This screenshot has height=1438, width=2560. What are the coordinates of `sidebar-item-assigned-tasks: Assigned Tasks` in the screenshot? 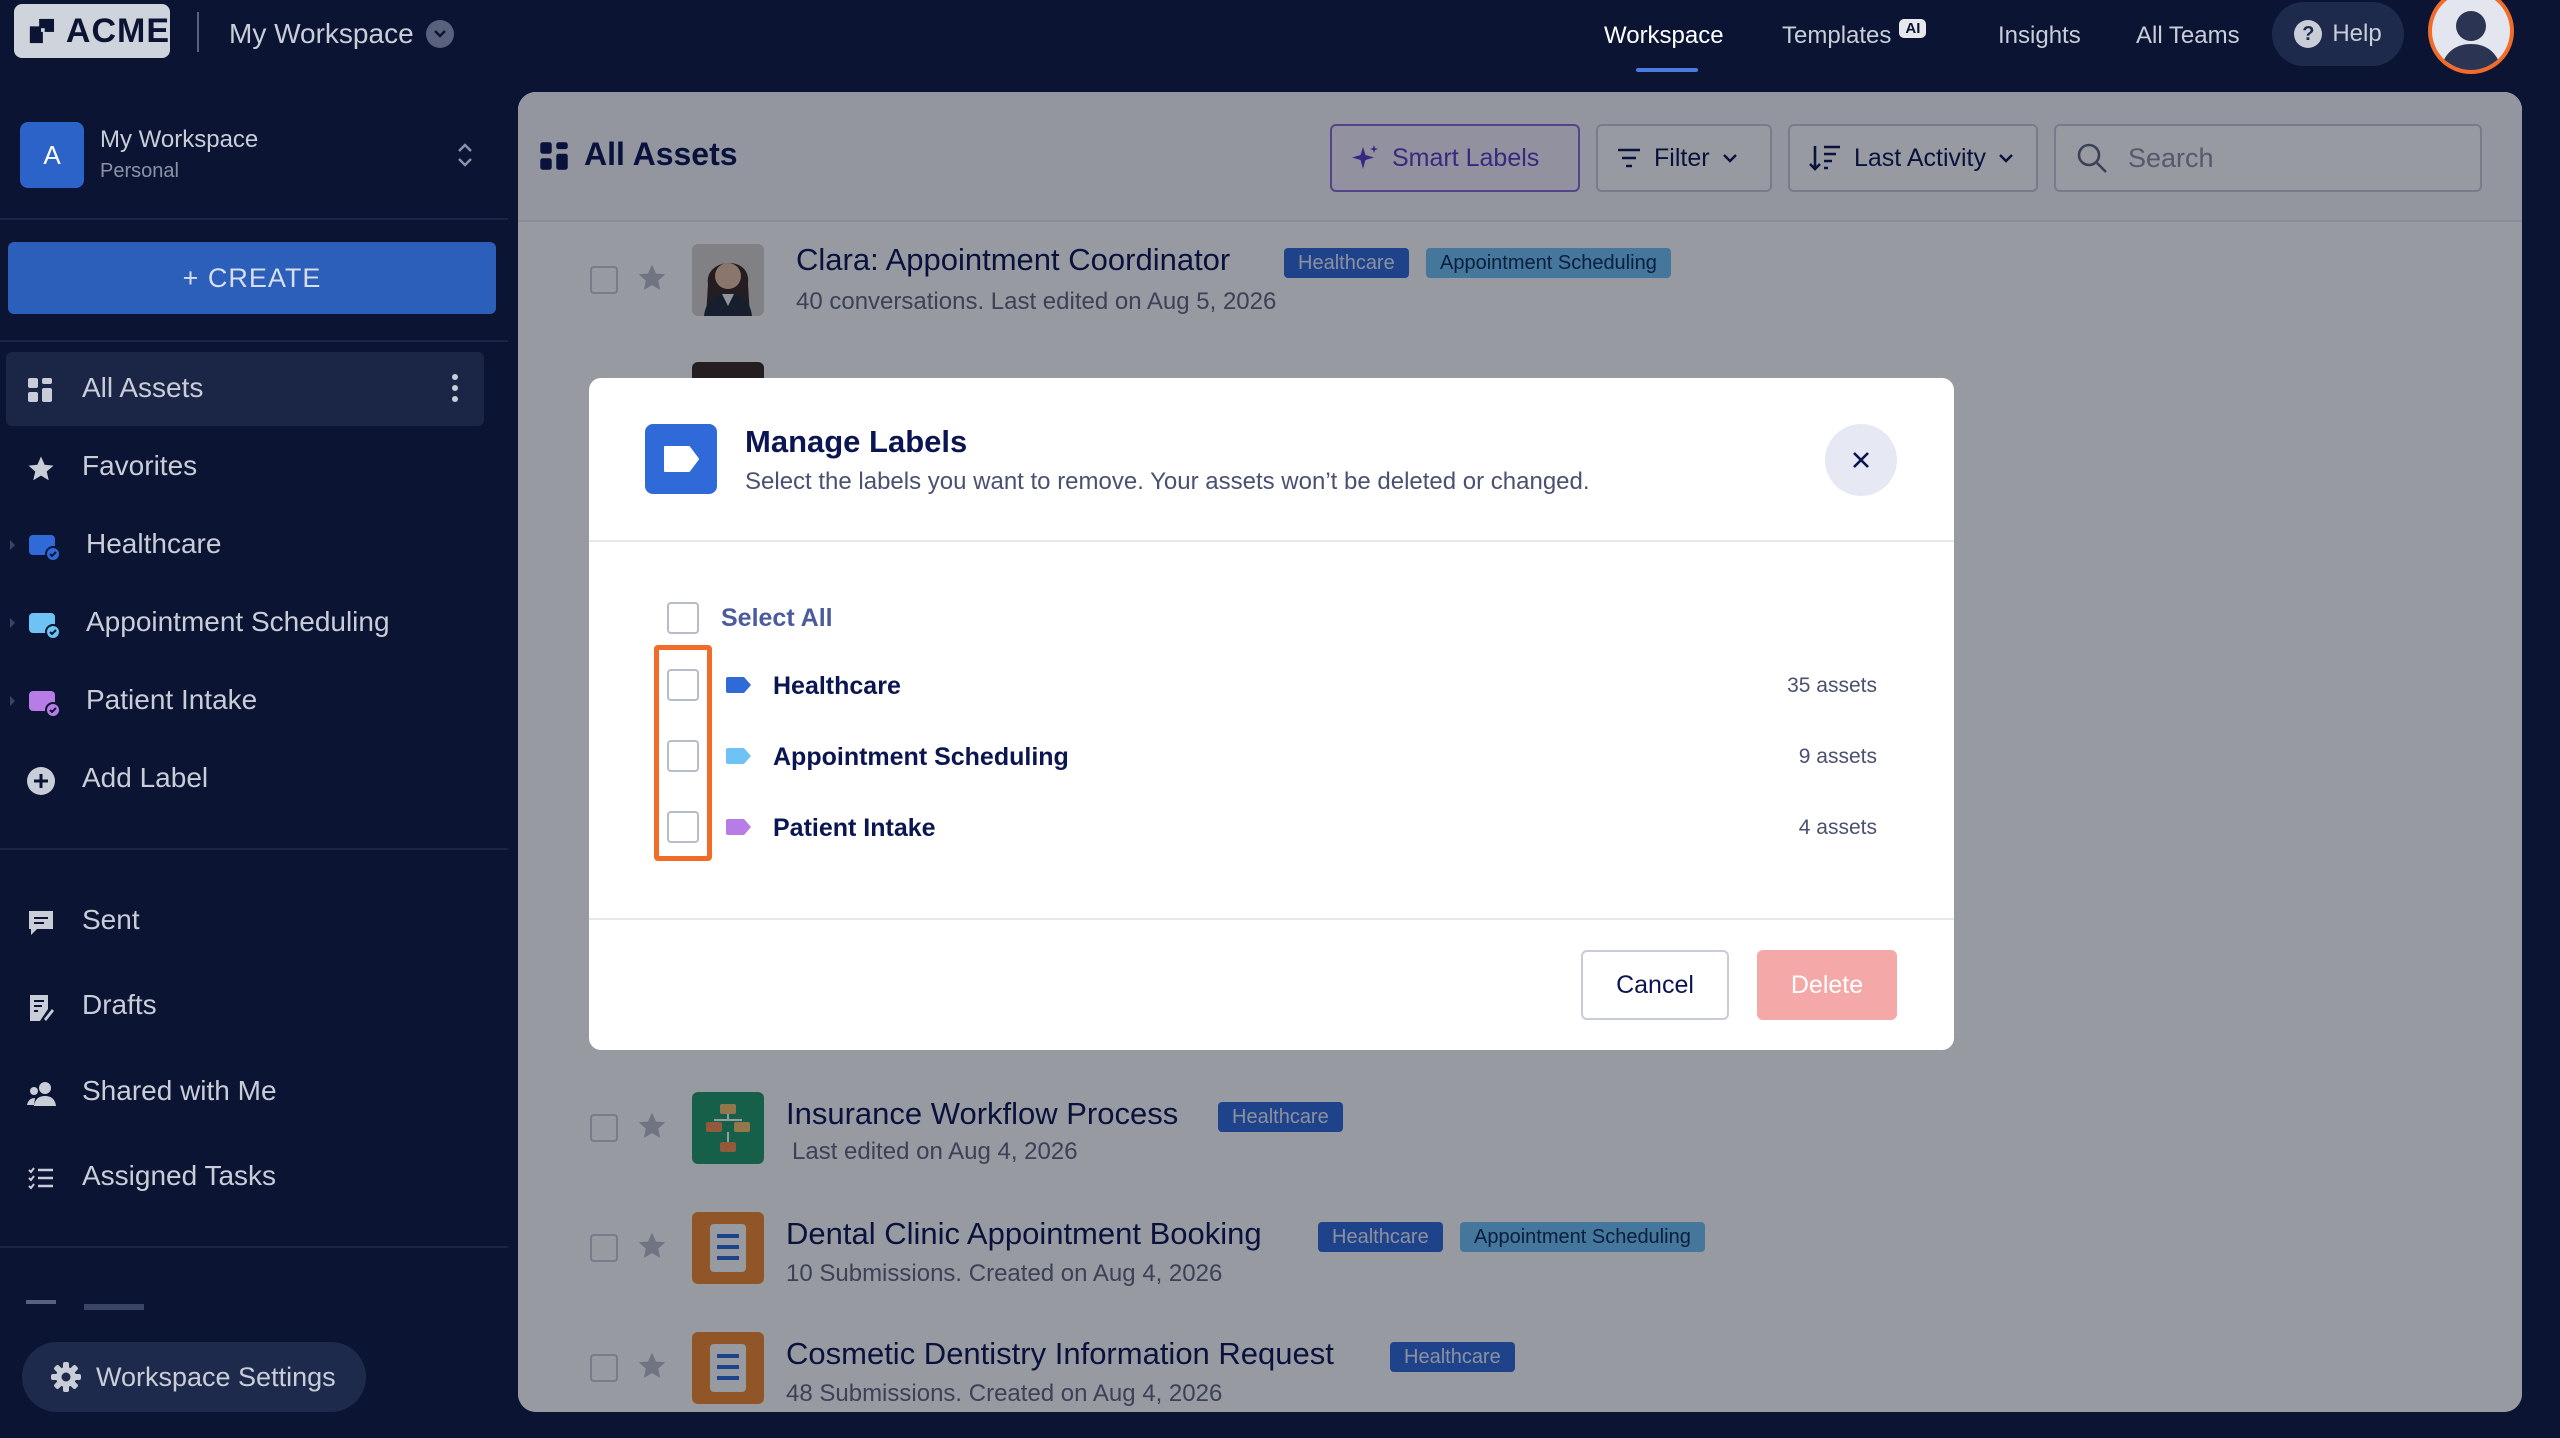 It's located at (250, 1177).